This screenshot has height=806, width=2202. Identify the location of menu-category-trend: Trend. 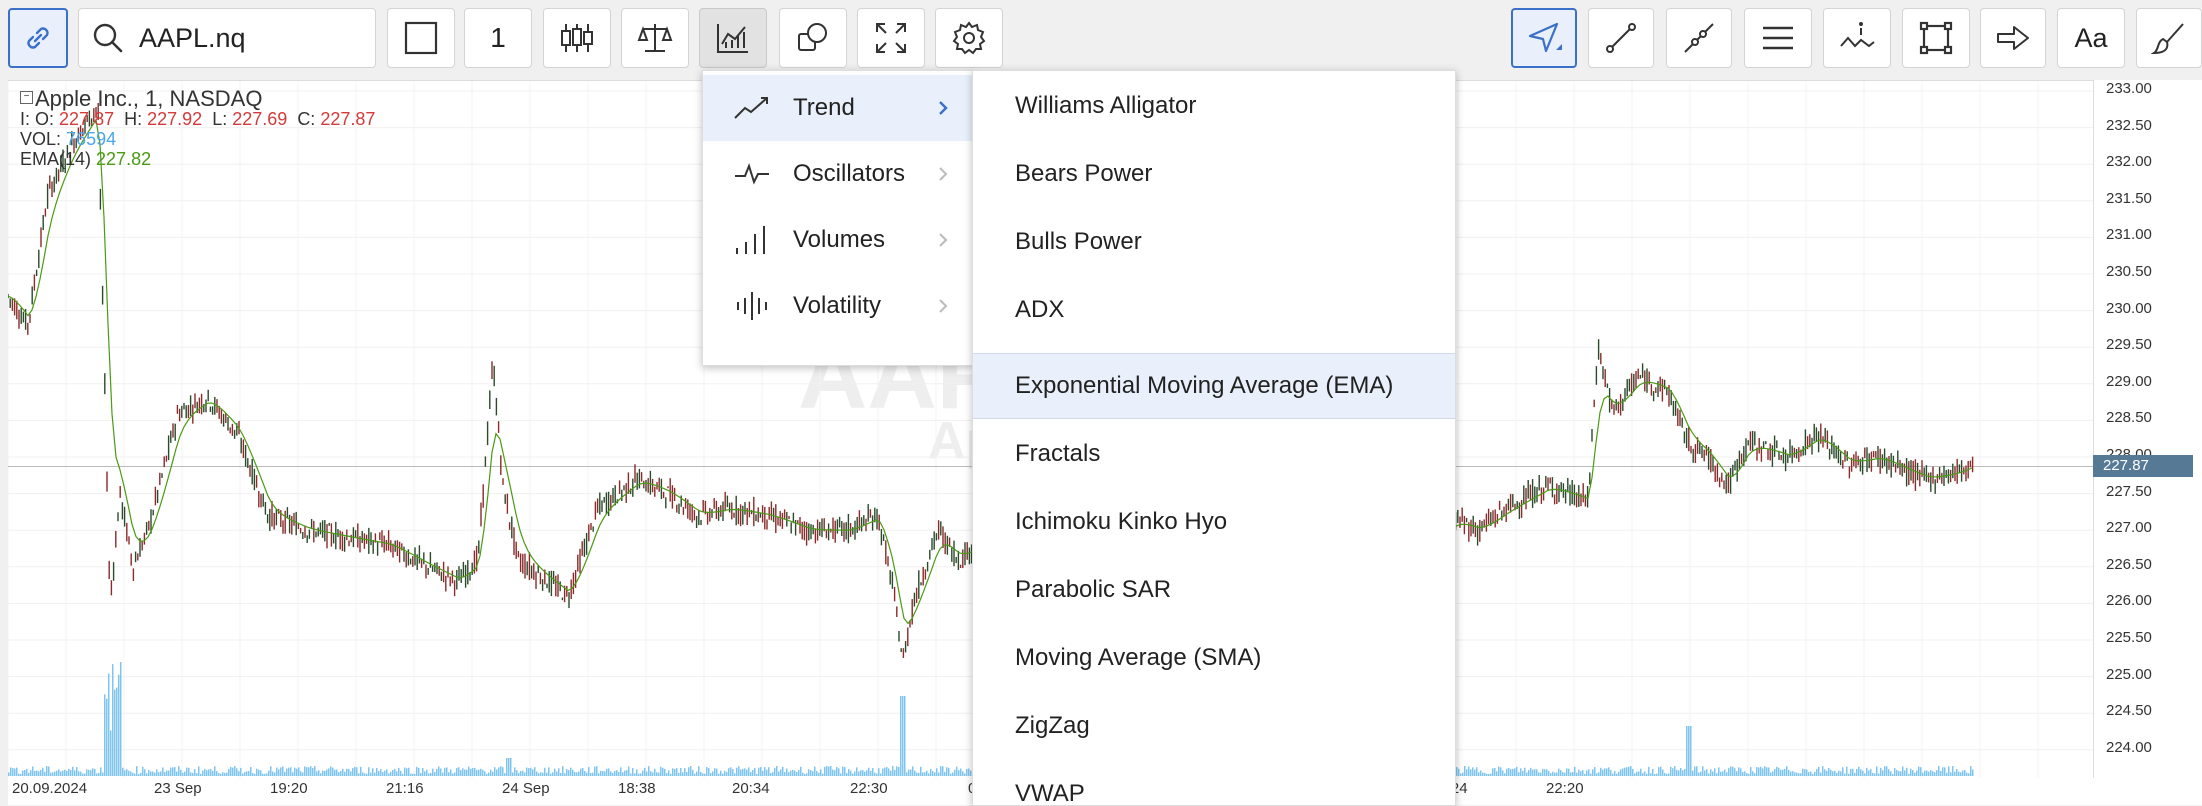
(838, 108).